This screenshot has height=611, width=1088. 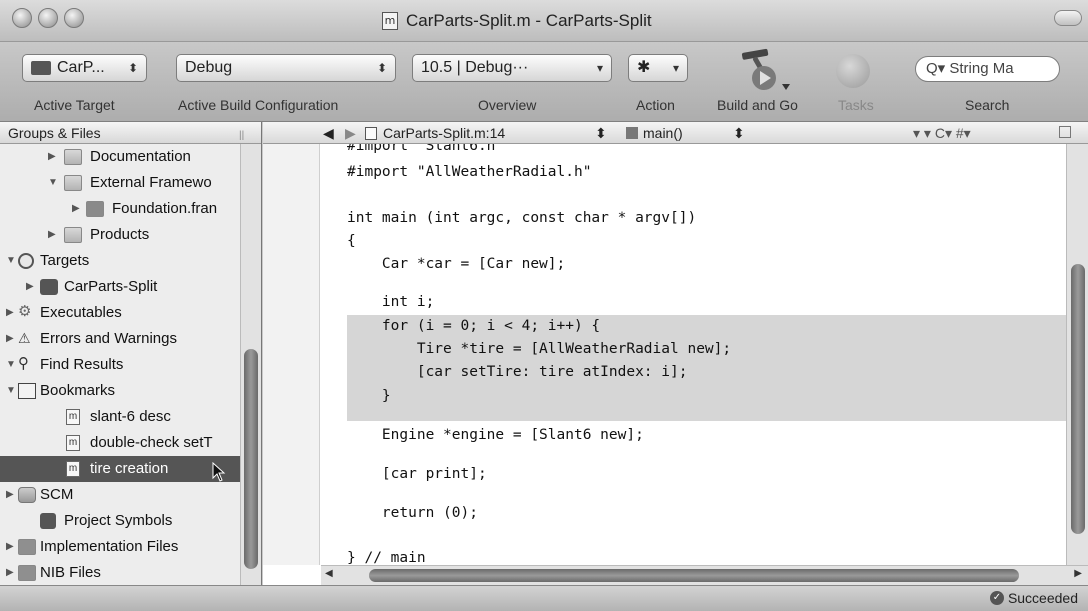 I want to click on active-target-popup: CarP... ⬍, so click(x=84, y=68).